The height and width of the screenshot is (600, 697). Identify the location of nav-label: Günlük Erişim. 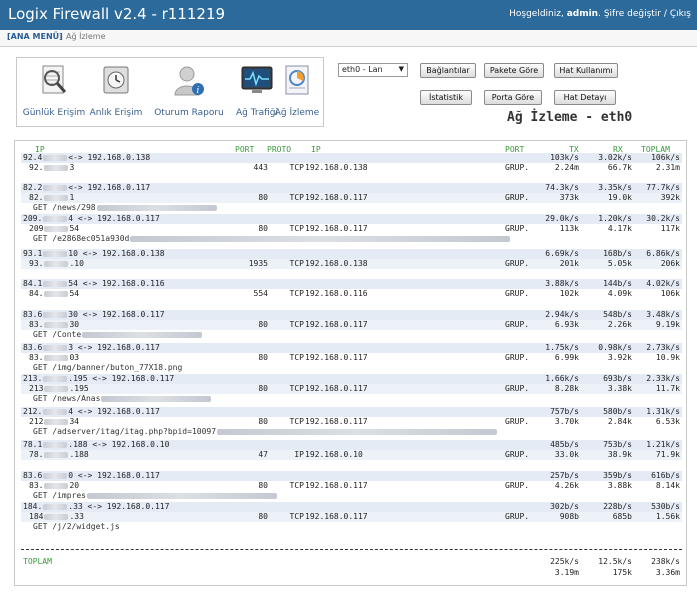
(54, 113).